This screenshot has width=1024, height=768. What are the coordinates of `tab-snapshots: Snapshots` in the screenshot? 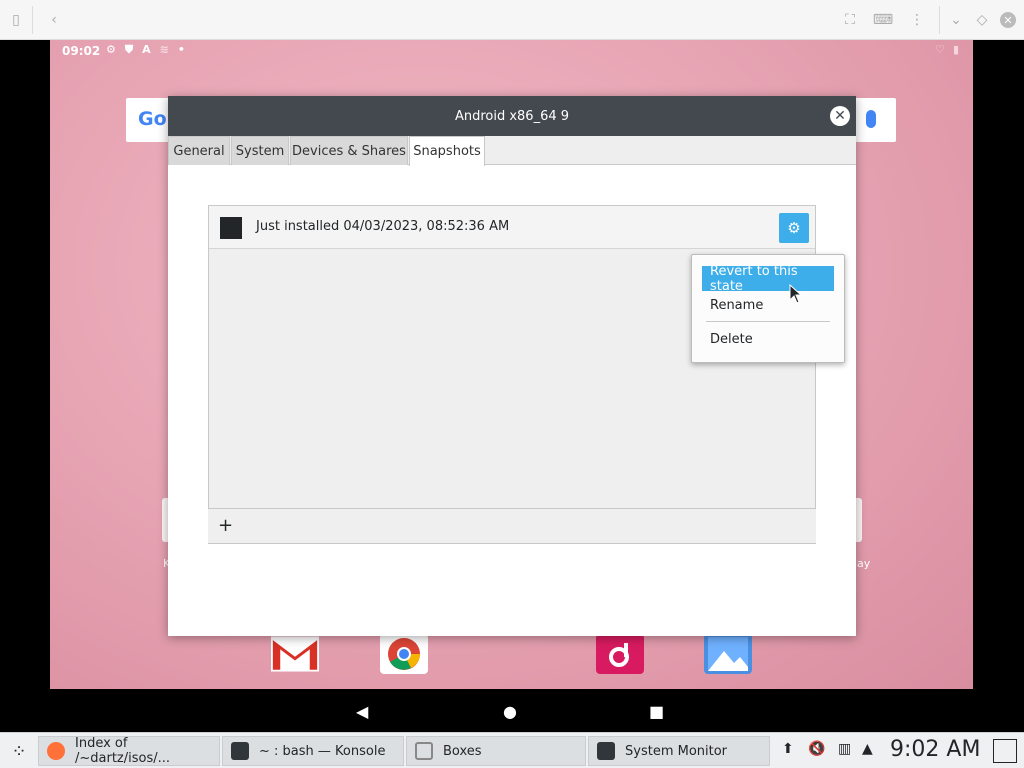 It's located at (447, 151).